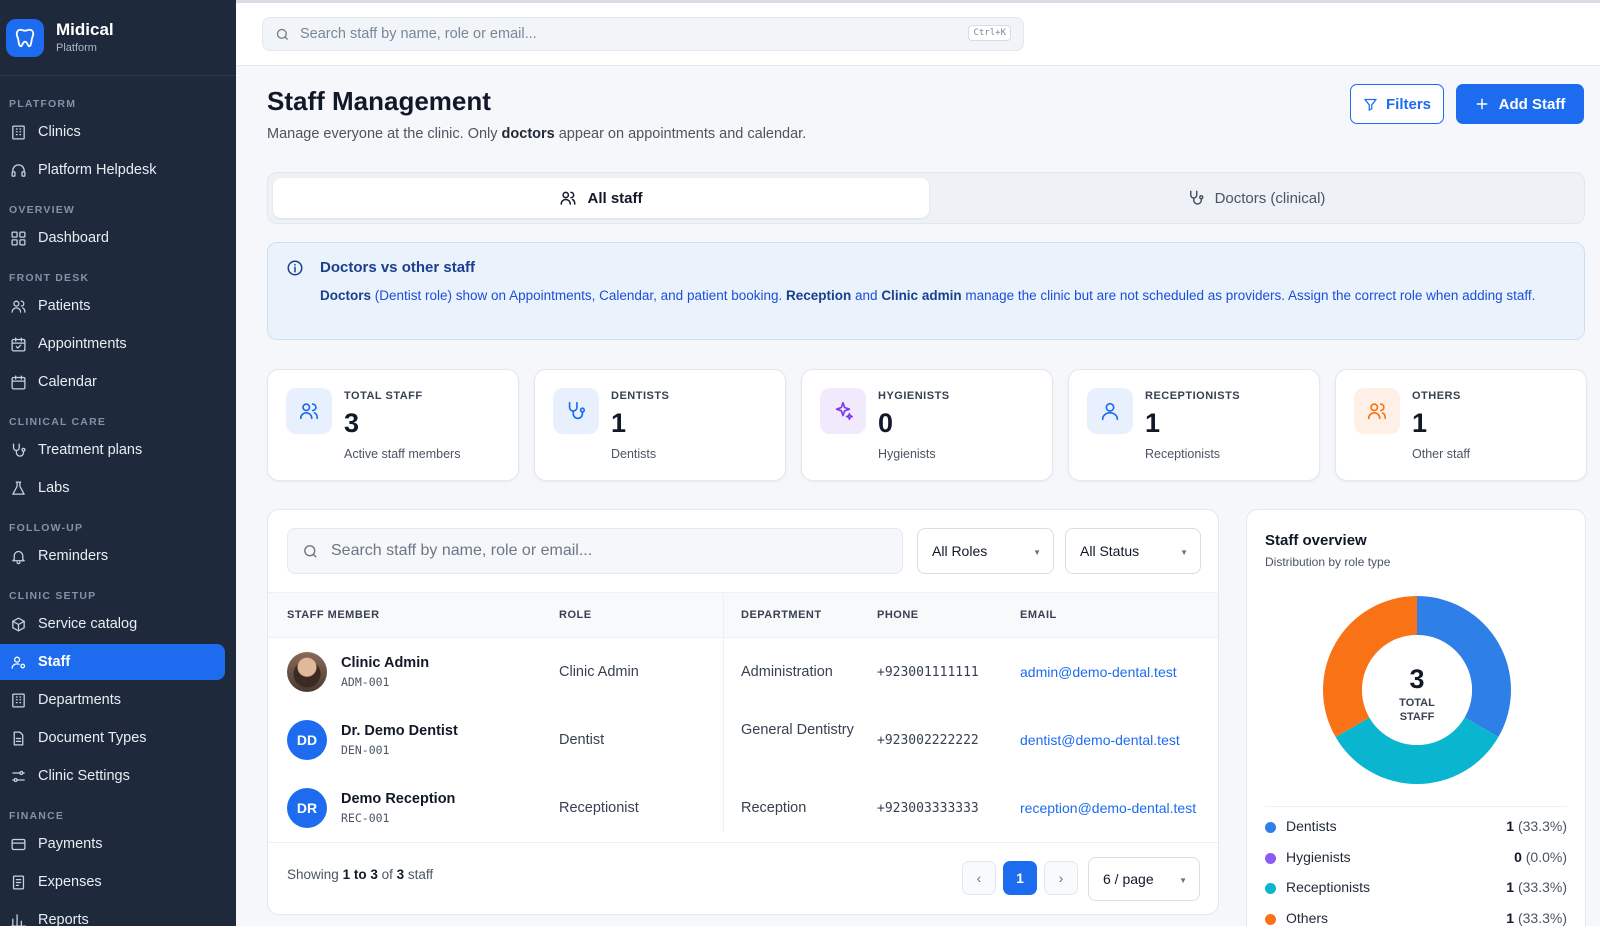  Describe the element at coordinates (80, 700) in the screenshot. I see `sidebar-item-label: Departments` at that location.